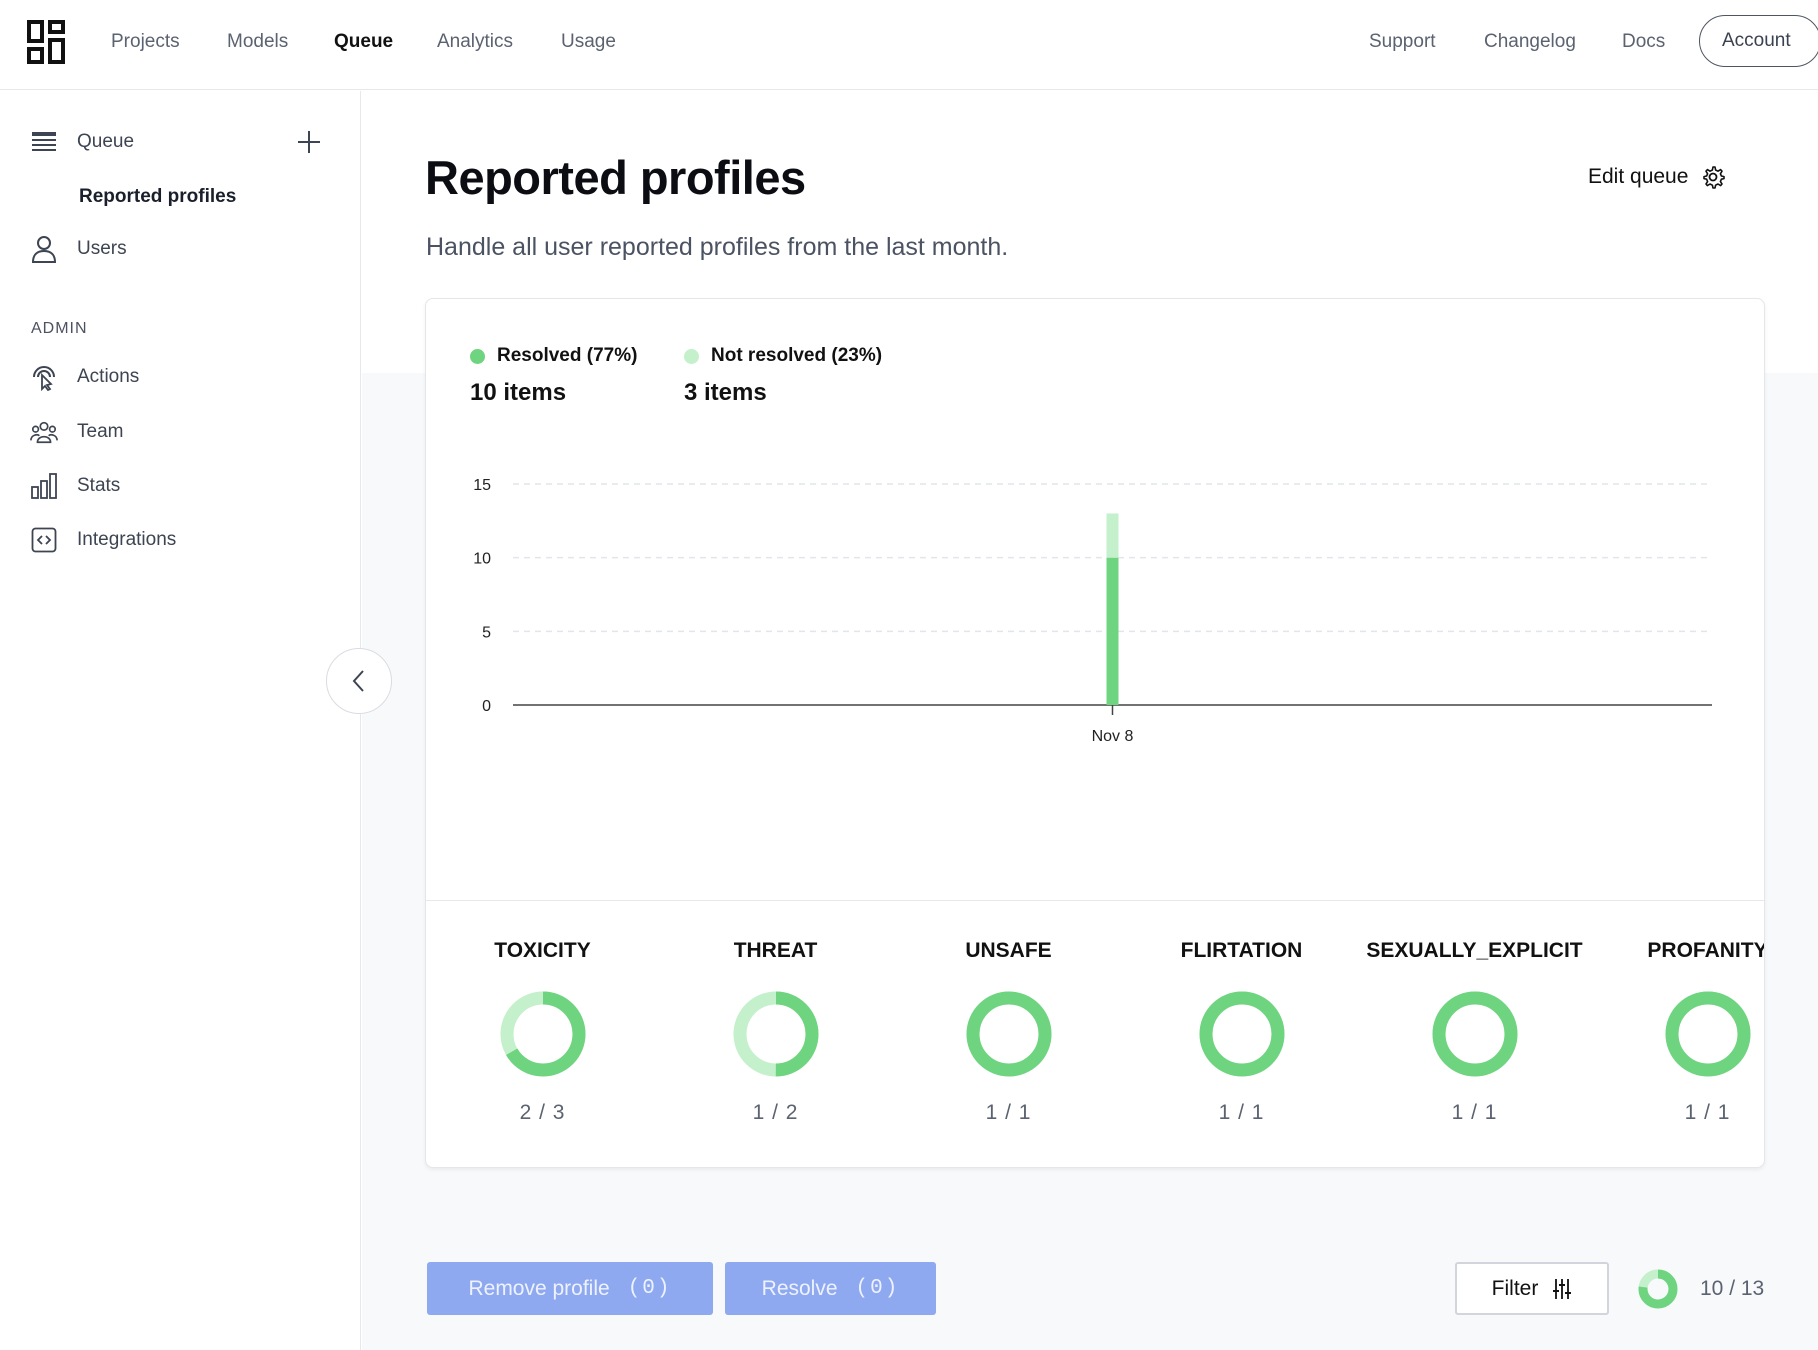 Image resolution: width=1818 pixels, height=1350 pixels. Describe the element at coordinates (775, 1112) in the screenshot. I see `metric-count: 1 / 2` at that location.